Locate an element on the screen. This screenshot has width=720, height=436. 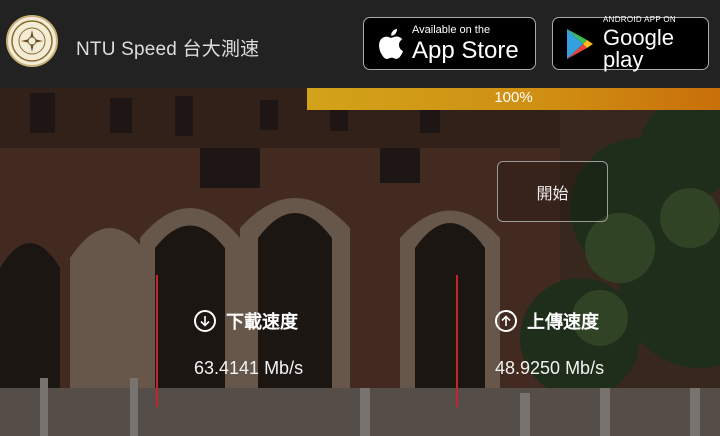
seal-icon is located at coordinates (32, 41).